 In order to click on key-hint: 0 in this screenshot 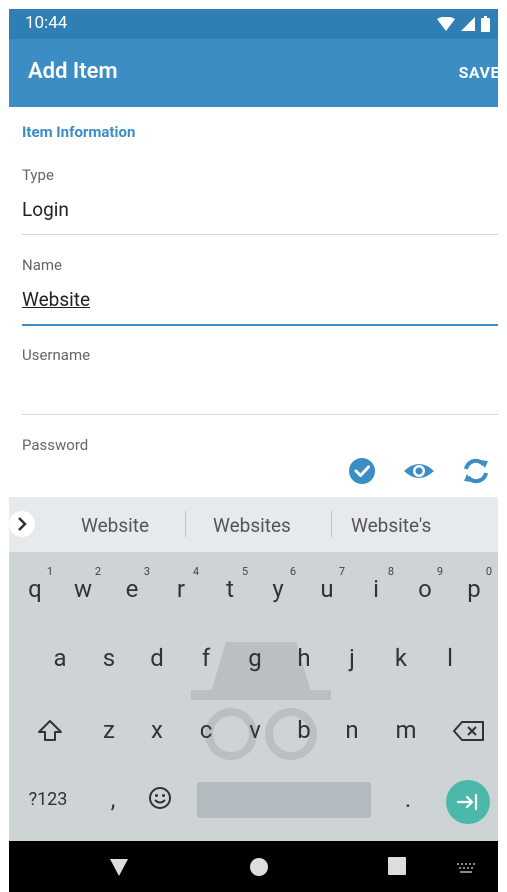, I will do `click(488, 571)`.